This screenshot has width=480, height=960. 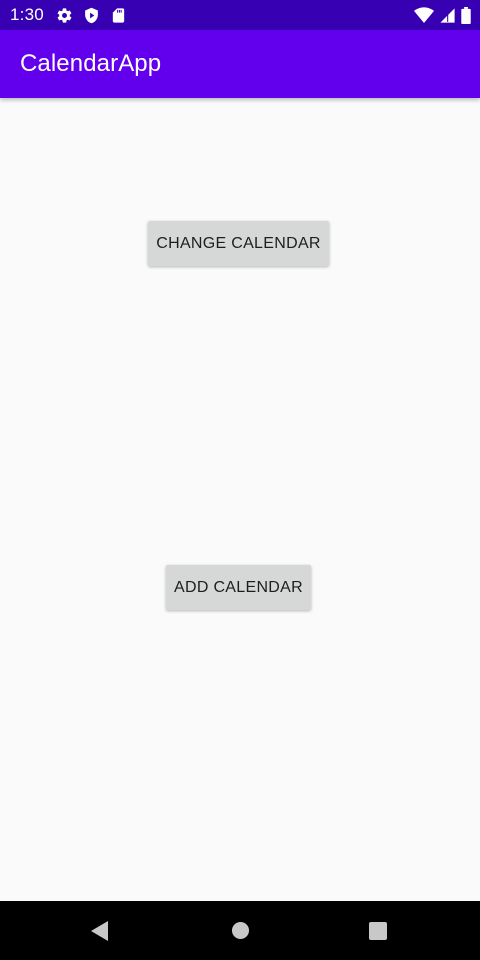 I want to click on nav-back-button, so click(x=100, y=930).